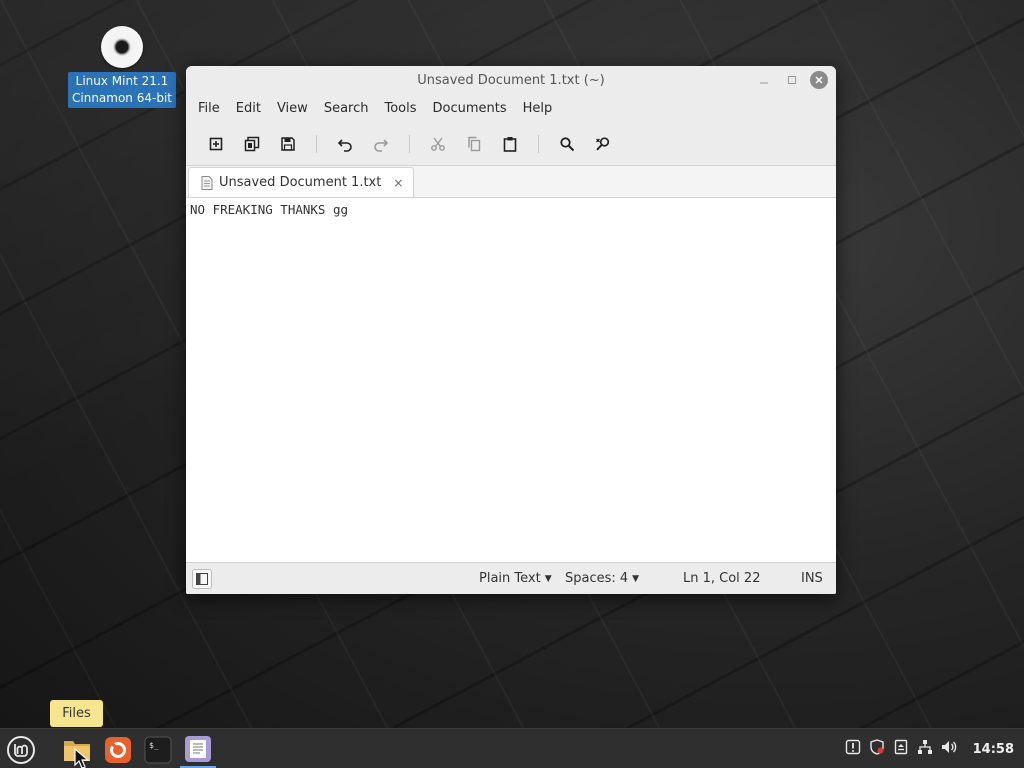 This screenshot has height=768, width=1024. Describe the element at coordinates (538, 108) in the screenshot. I see `menu-help: Help` at that location.